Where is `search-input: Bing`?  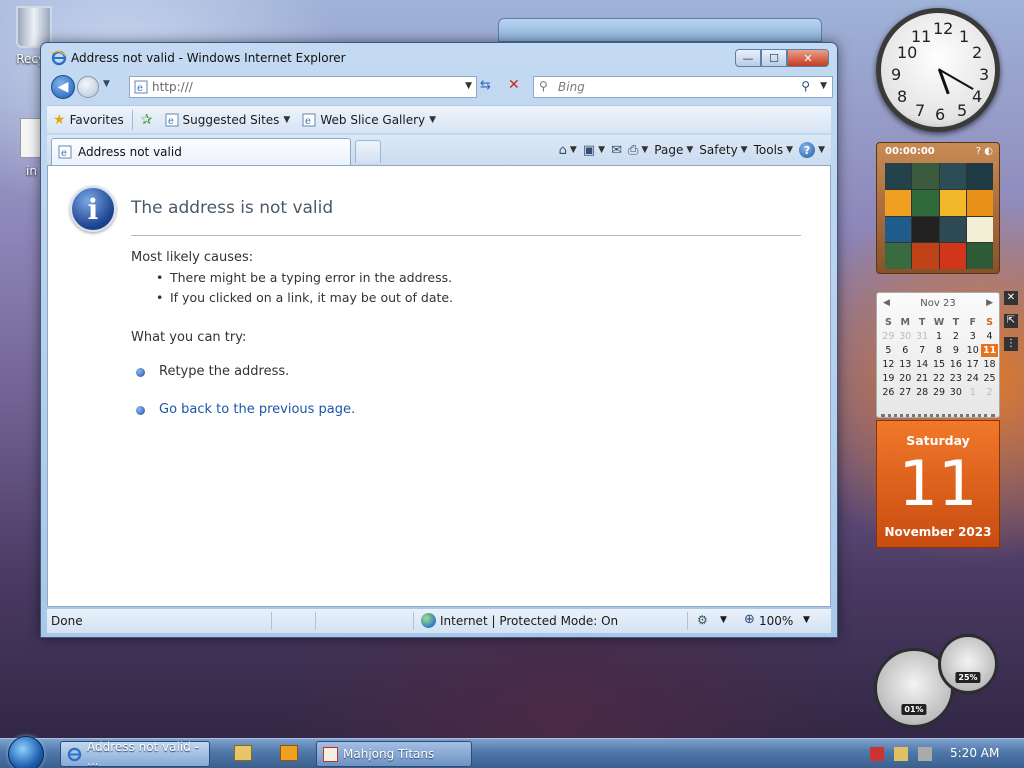 search-input: Bing is located at coordinates (571, 87).